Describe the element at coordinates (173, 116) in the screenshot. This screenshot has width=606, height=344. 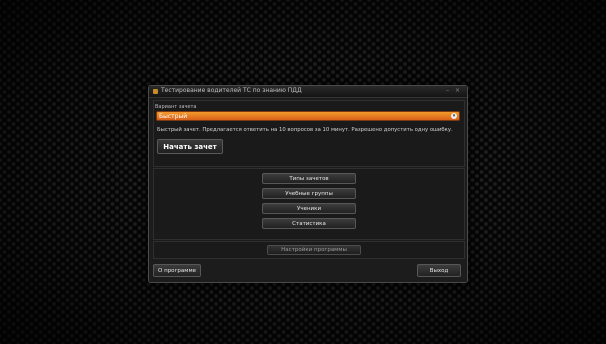
I see `quiz-mode-value: Быстрый` at that location.